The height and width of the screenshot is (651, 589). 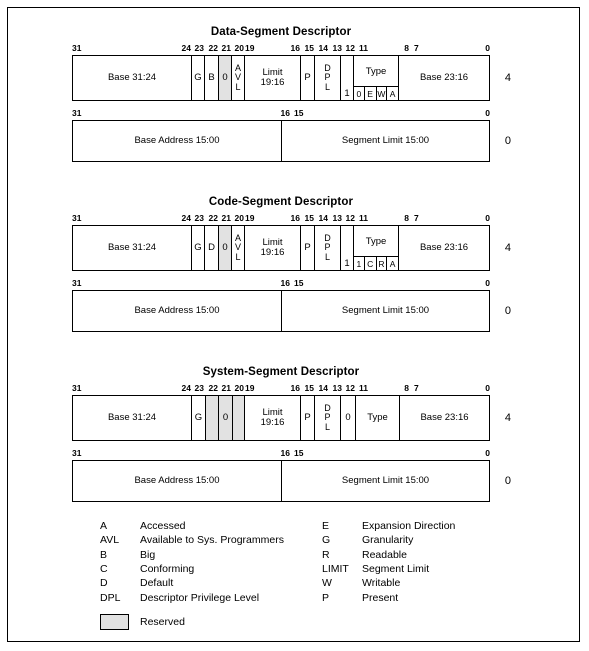 I want to click on type-bit-writable: W, so click(x=382, y=93).